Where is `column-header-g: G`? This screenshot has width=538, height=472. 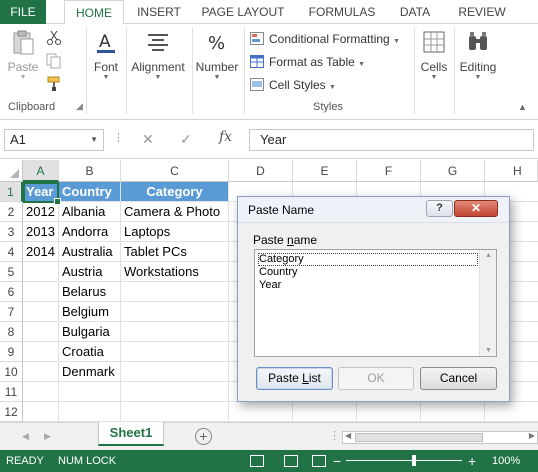
column-header-g: G is located at coordinates (453, 171).